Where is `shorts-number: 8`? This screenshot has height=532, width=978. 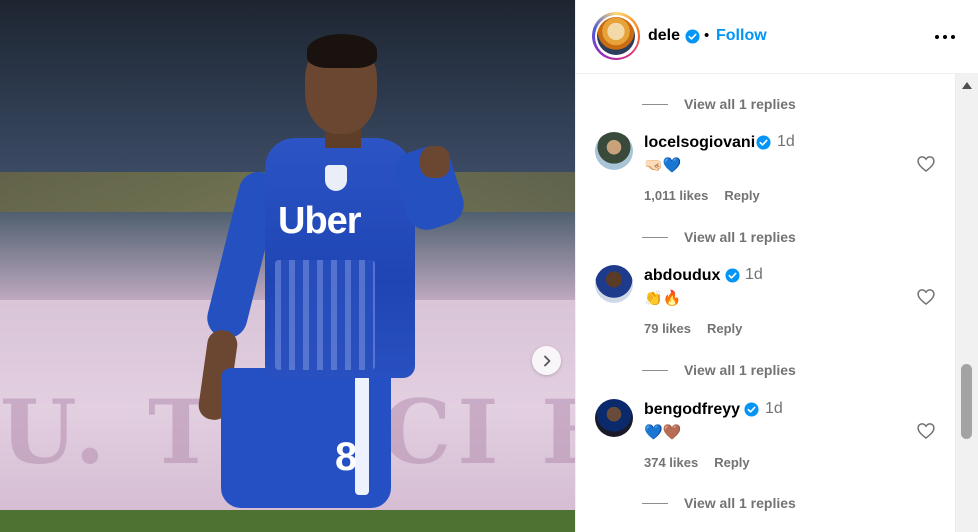
shorts-number: 8 is located at coordinates (346, 457).